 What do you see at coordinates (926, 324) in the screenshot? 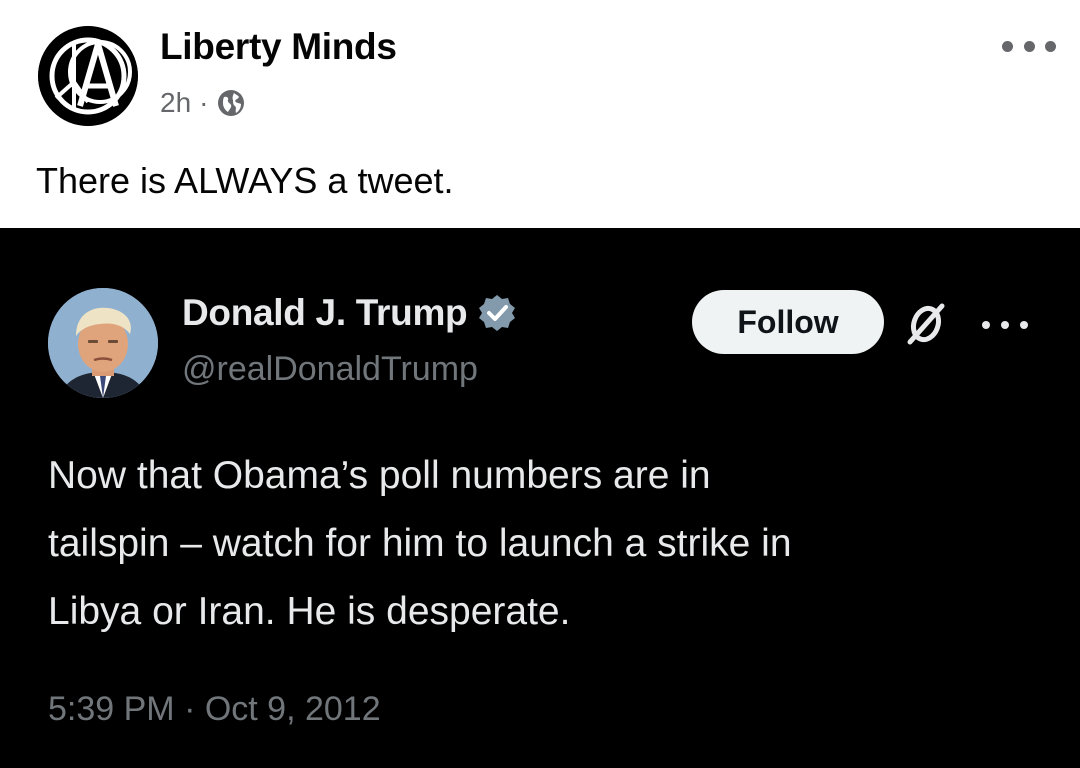
I see `x-logo-icon` at bounding box center [926, 324].